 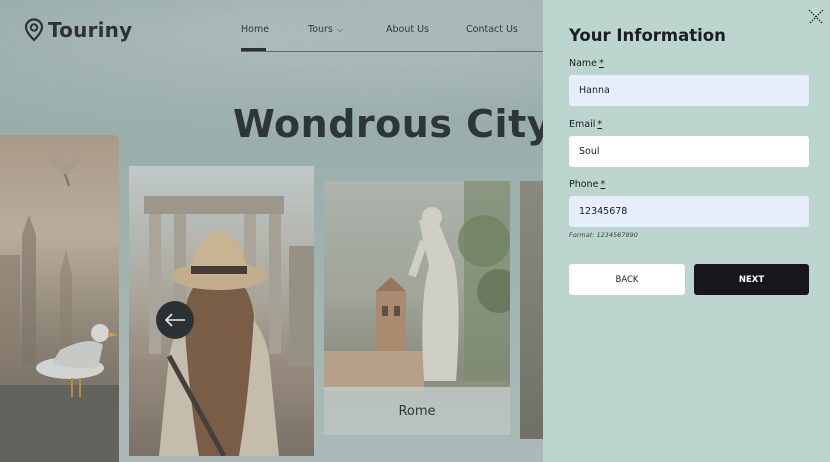 What do you see at coordinates (751, 279) in the screenshot?
I see `next-button: NEXT` at bounding box center [751, 279].